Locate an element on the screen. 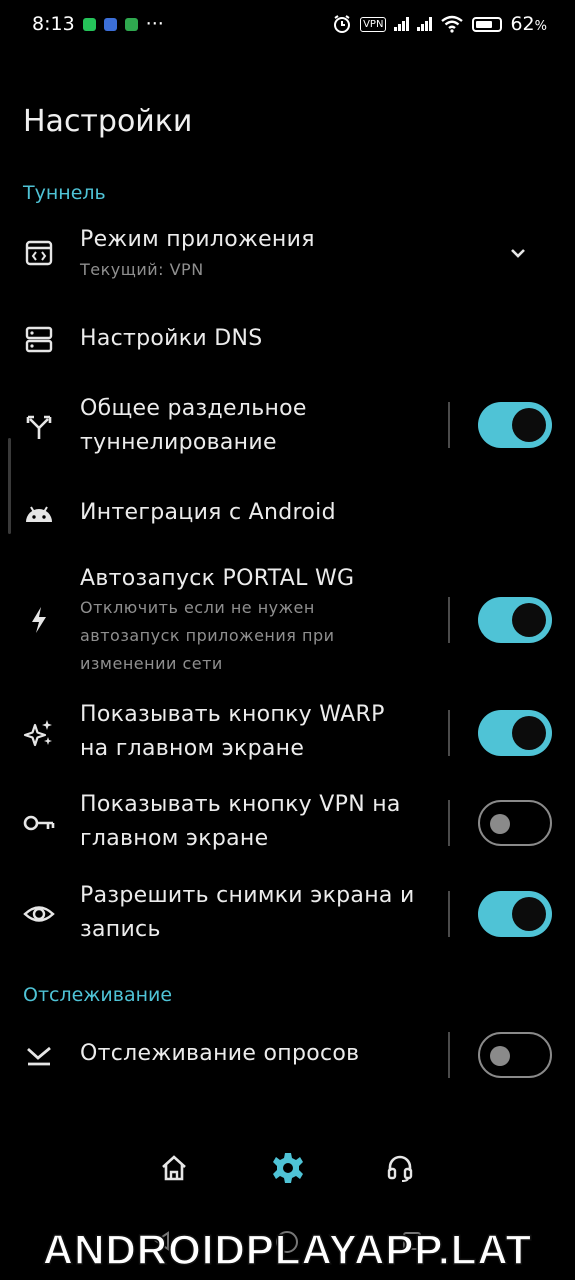  section-tunnel-header: Туннель is located at coordinates (64, 193).